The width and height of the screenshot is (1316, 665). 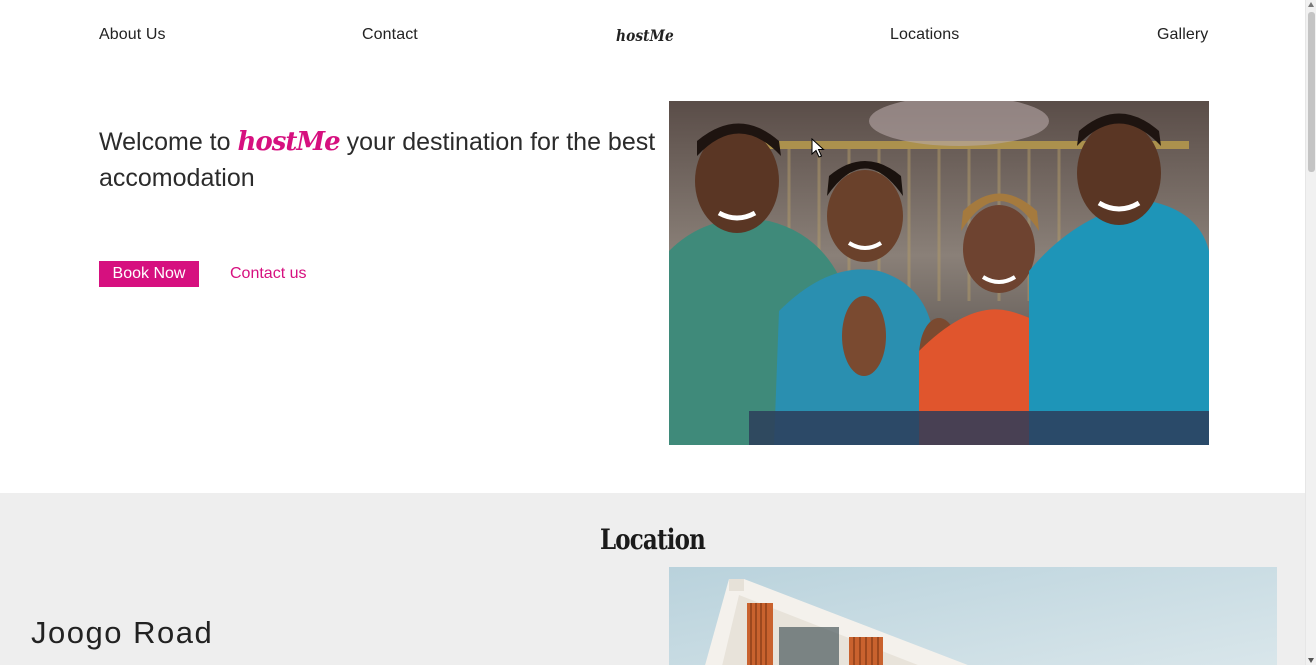 I want to click on hero-heading-prefix: Welcome to, so click(x=168, y=142).